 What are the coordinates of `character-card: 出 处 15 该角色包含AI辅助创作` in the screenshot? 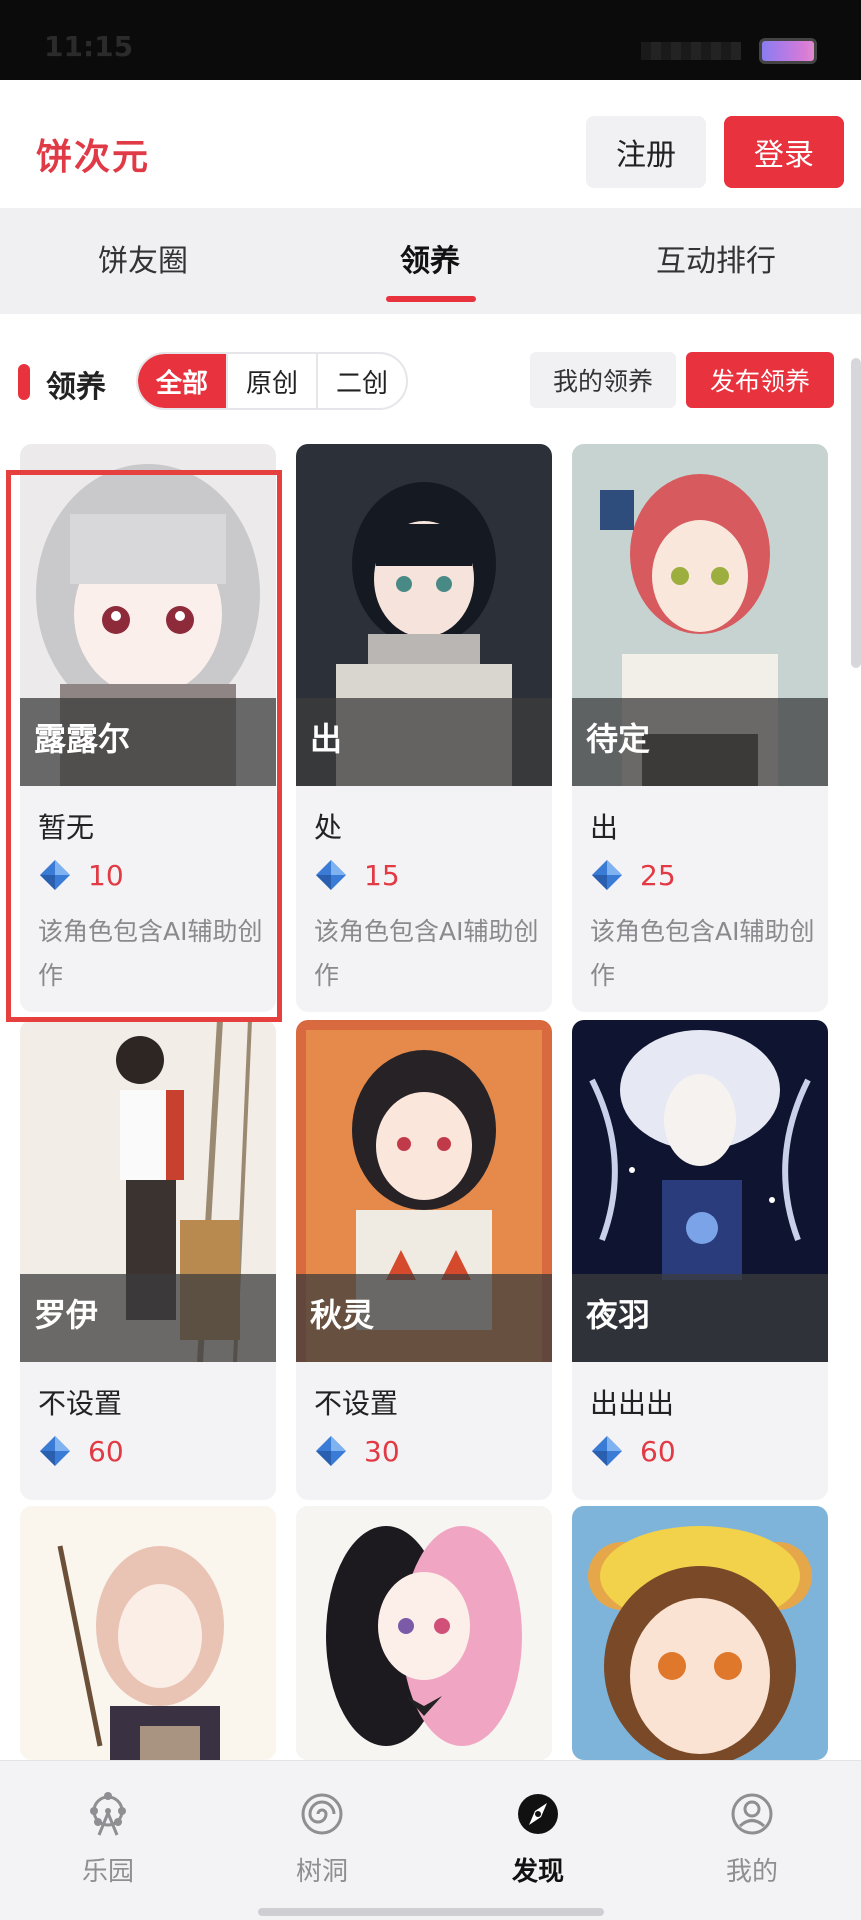 It's located at (424, 728).